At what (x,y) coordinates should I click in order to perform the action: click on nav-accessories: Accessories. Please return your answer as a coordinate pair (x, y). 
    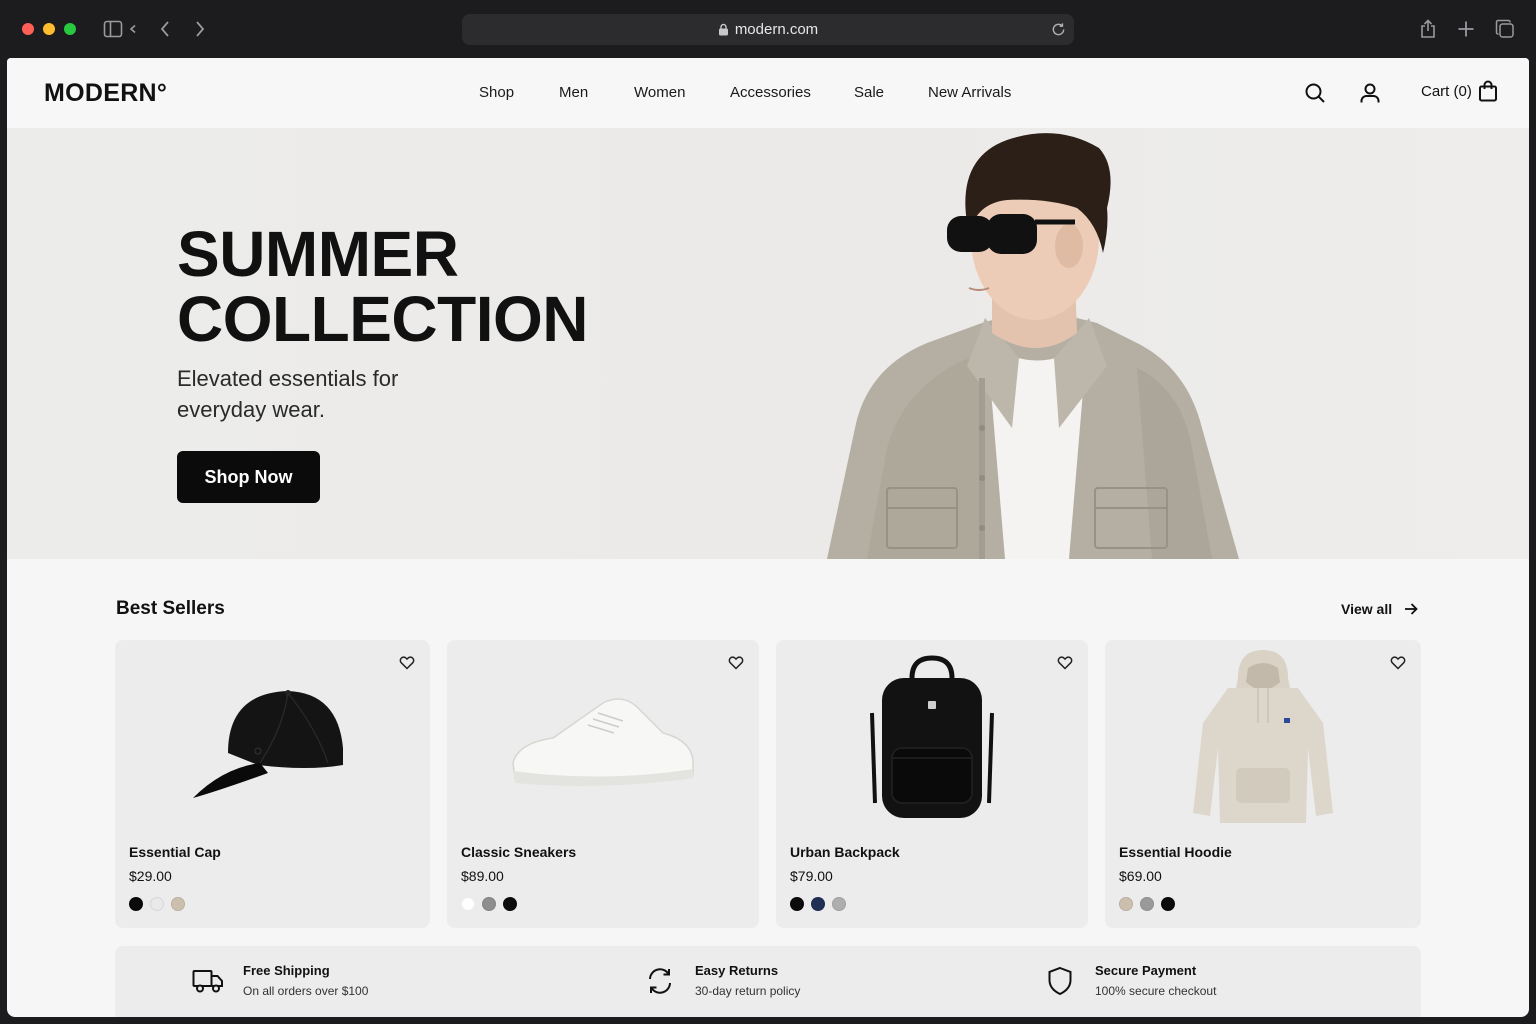
    Looking at the image, I should click on (770, 92).